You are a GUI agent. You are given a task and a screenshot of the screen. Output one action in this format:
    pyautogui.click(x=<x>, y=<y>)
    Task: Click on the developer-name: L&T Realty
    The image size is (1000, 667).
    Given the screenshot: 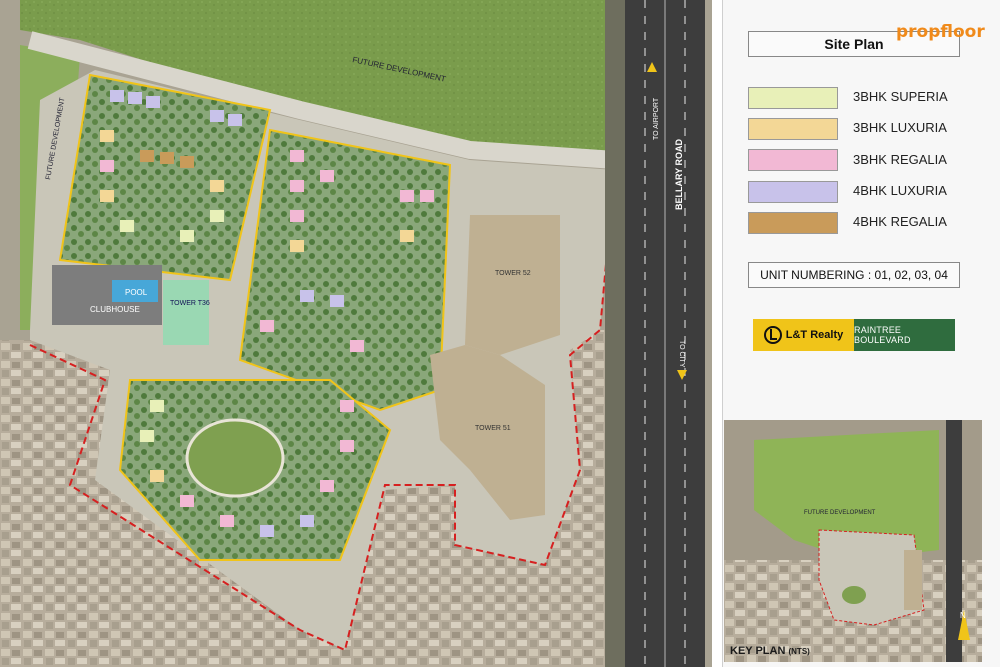 What is the action you would take?
    pyautogui.click(x=814, y=335)
    